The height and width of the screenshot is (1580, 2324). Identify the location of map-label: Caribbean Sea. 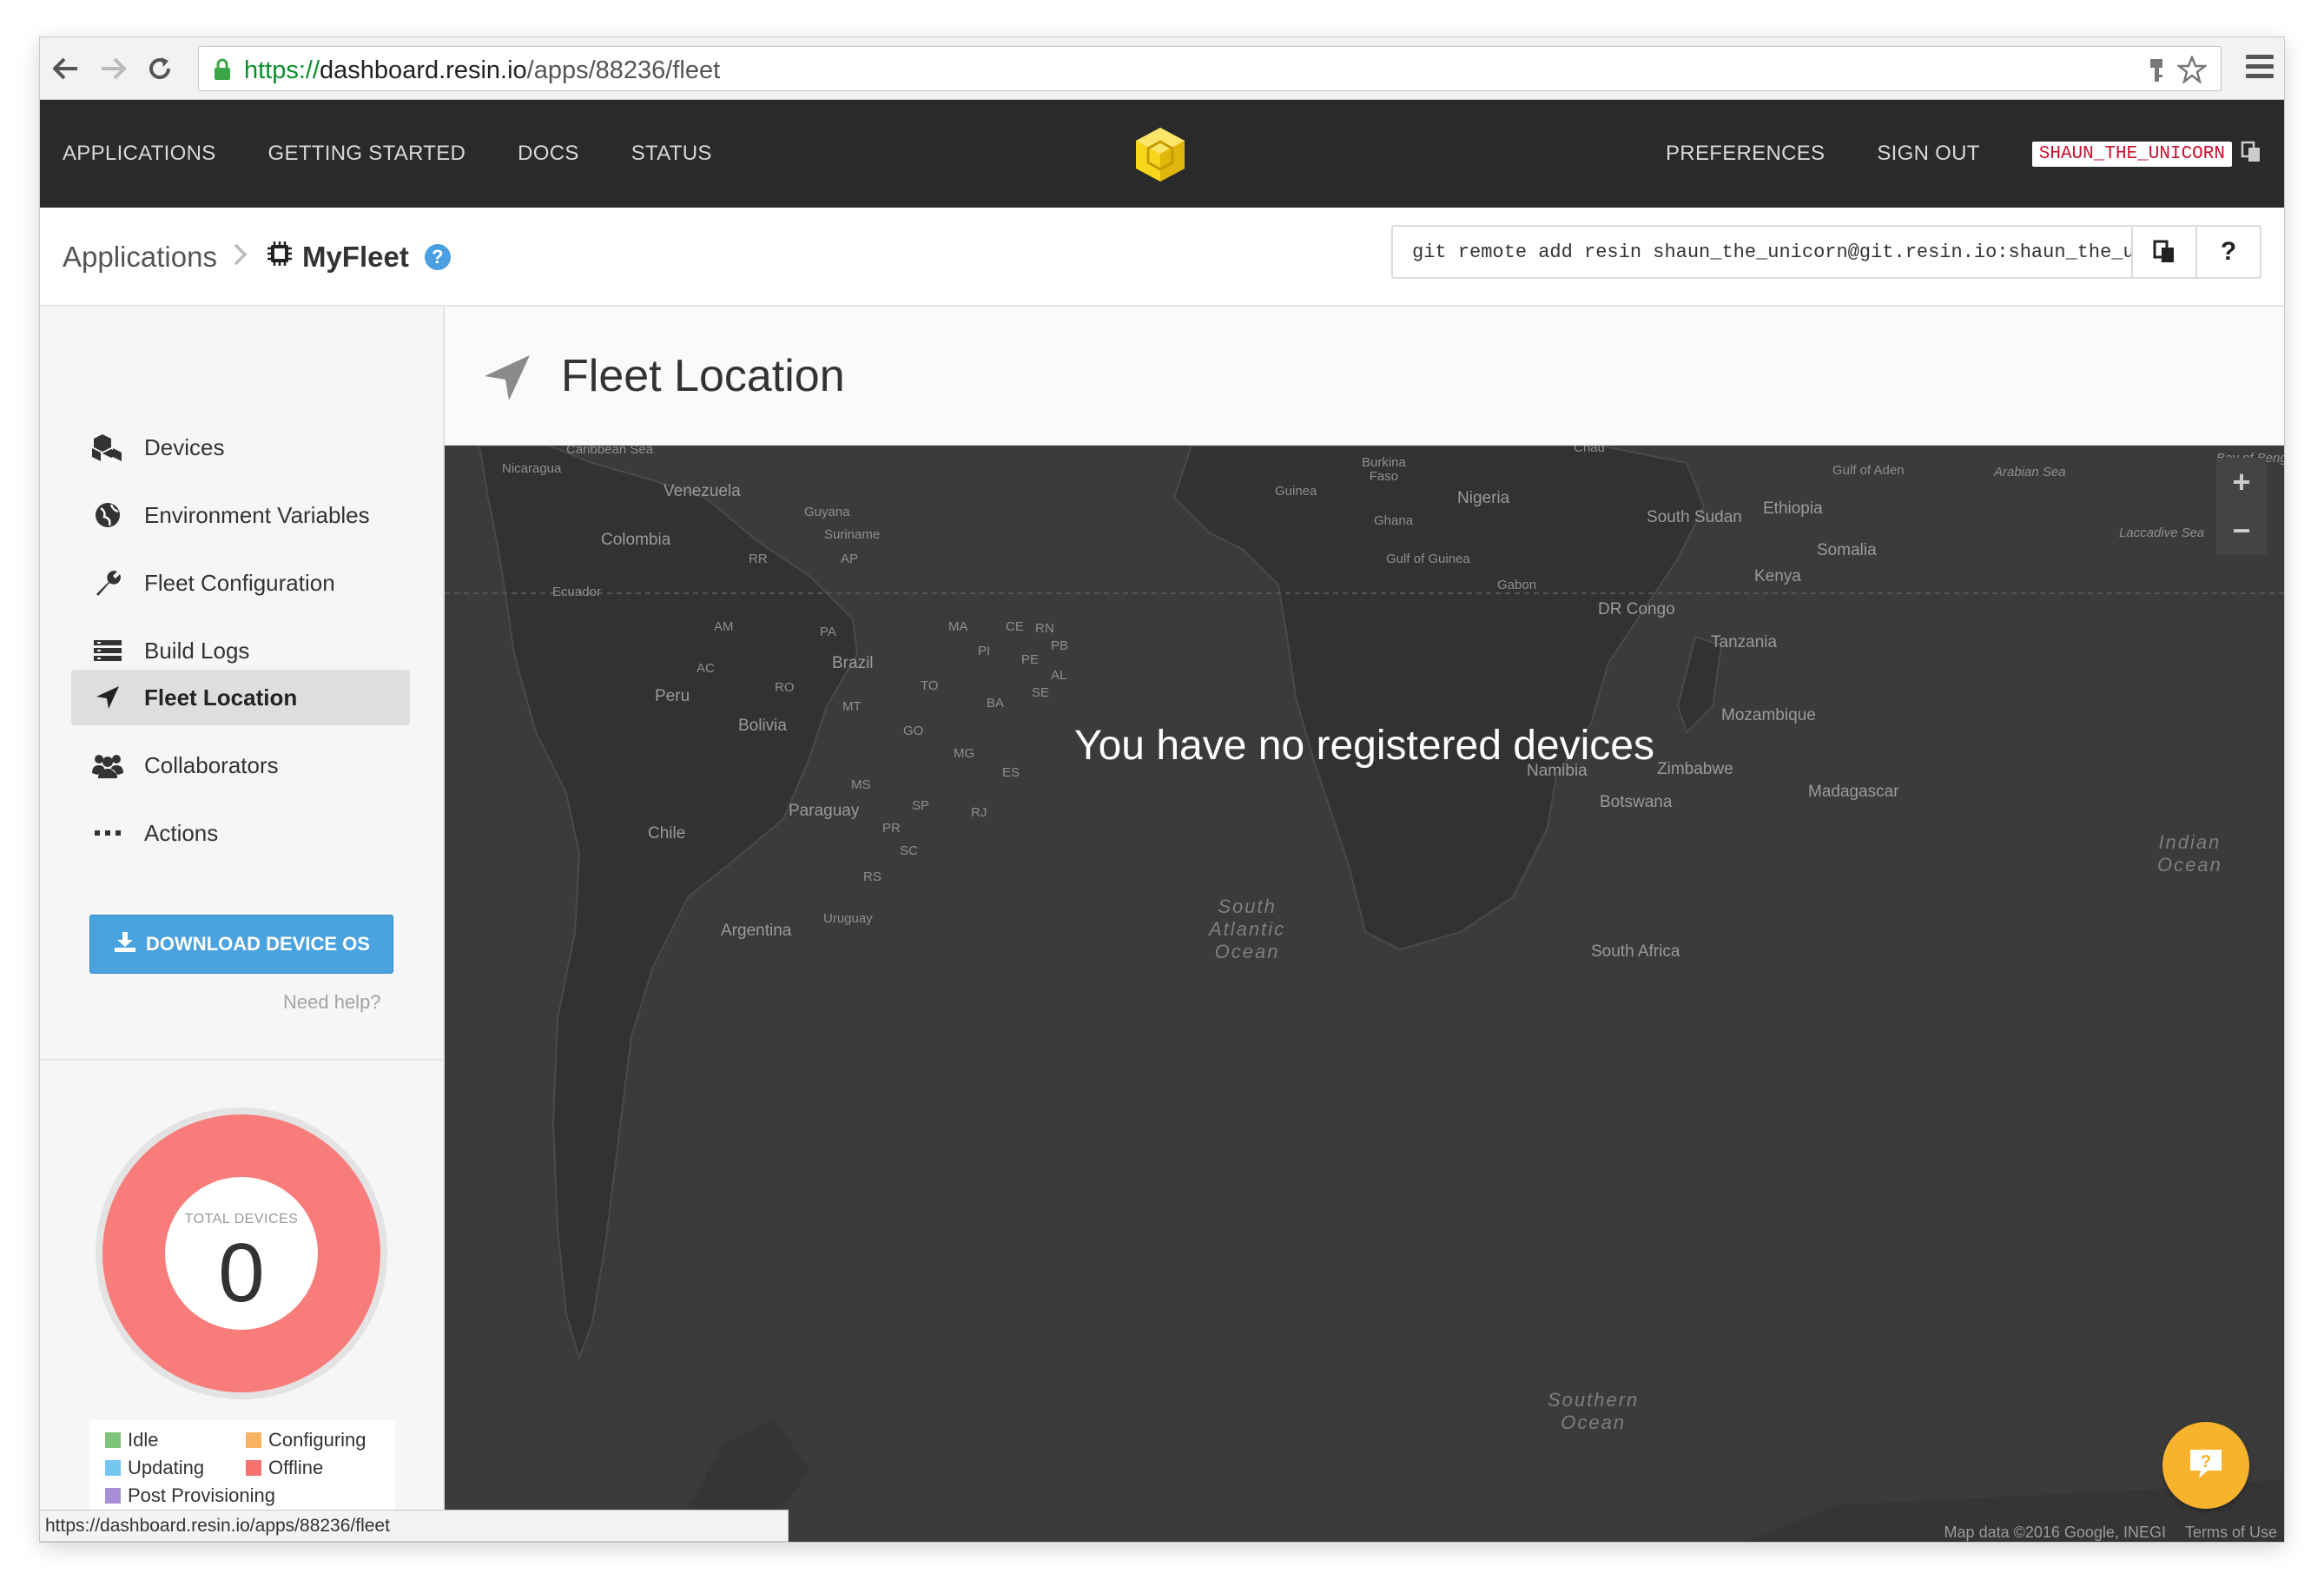
(610, 451).